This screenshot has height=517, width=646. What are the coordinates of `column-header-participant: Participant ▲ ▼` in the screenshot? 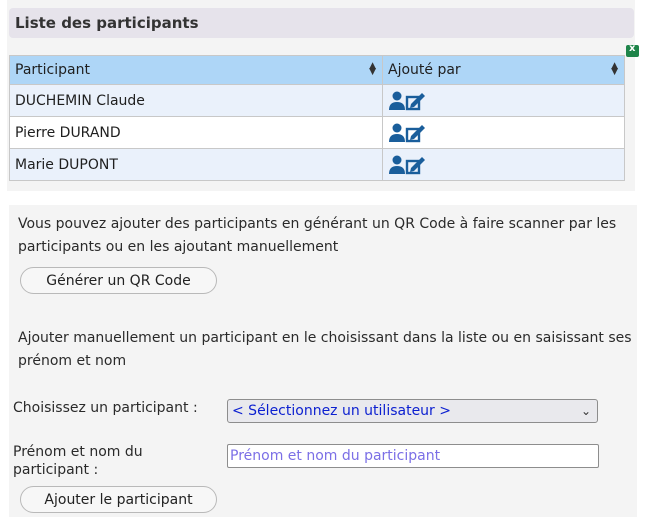 It's located at (196, 70).